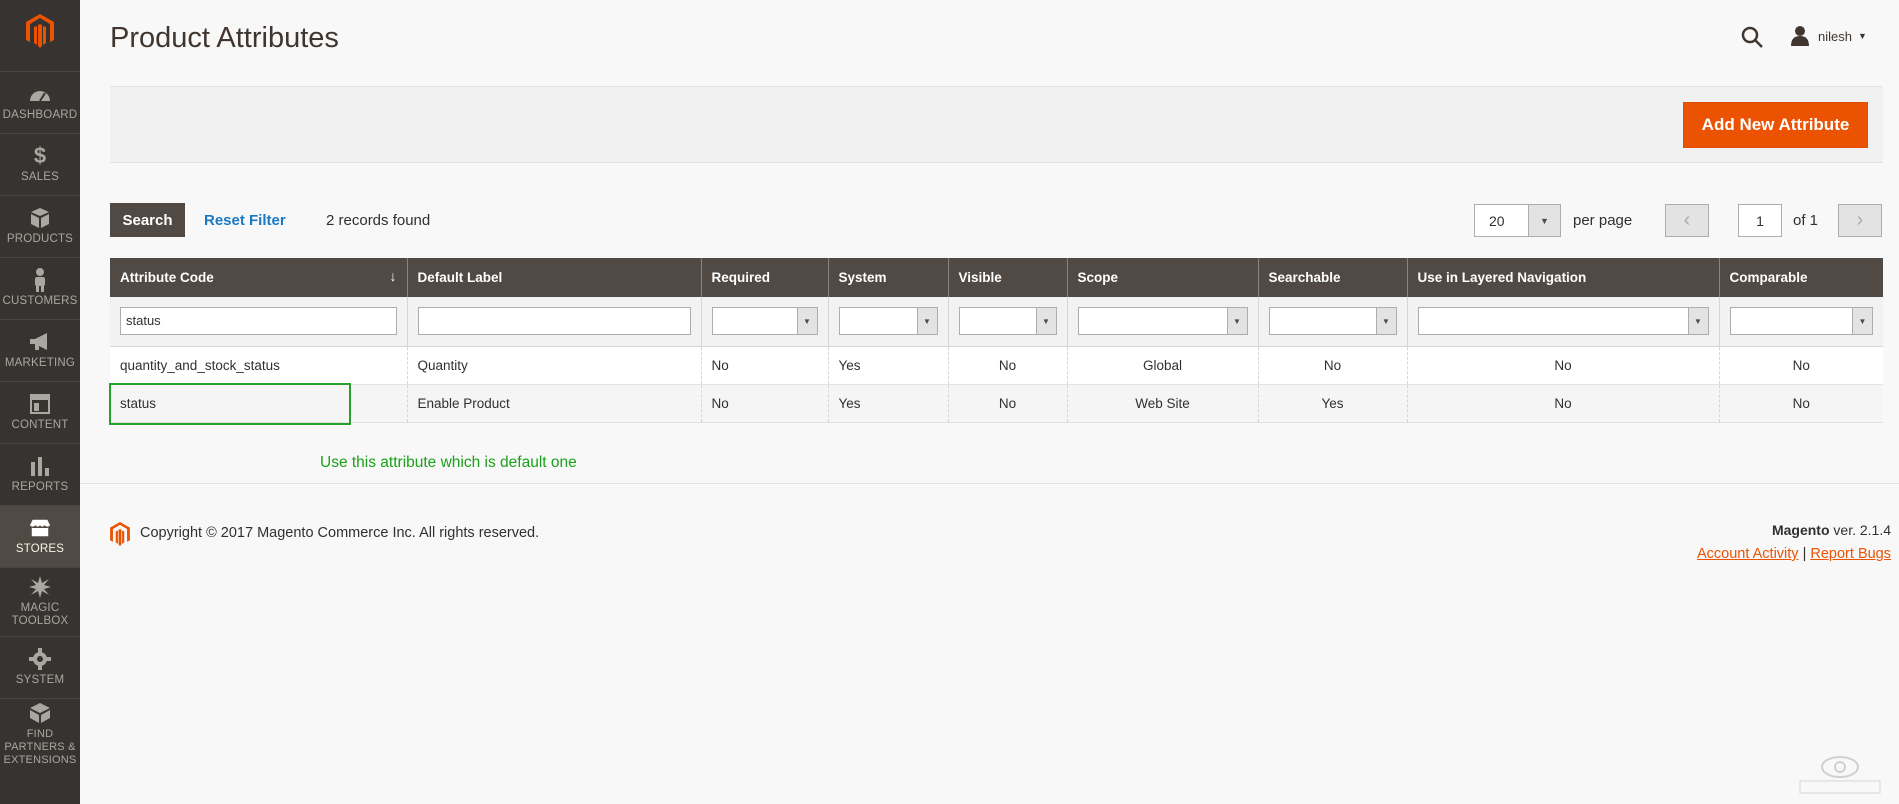 The height and width of the screenshot is (804, 1899). Describe the element at coordinates (1800, 36) in the screenshot. I see `user-icon` at that location.